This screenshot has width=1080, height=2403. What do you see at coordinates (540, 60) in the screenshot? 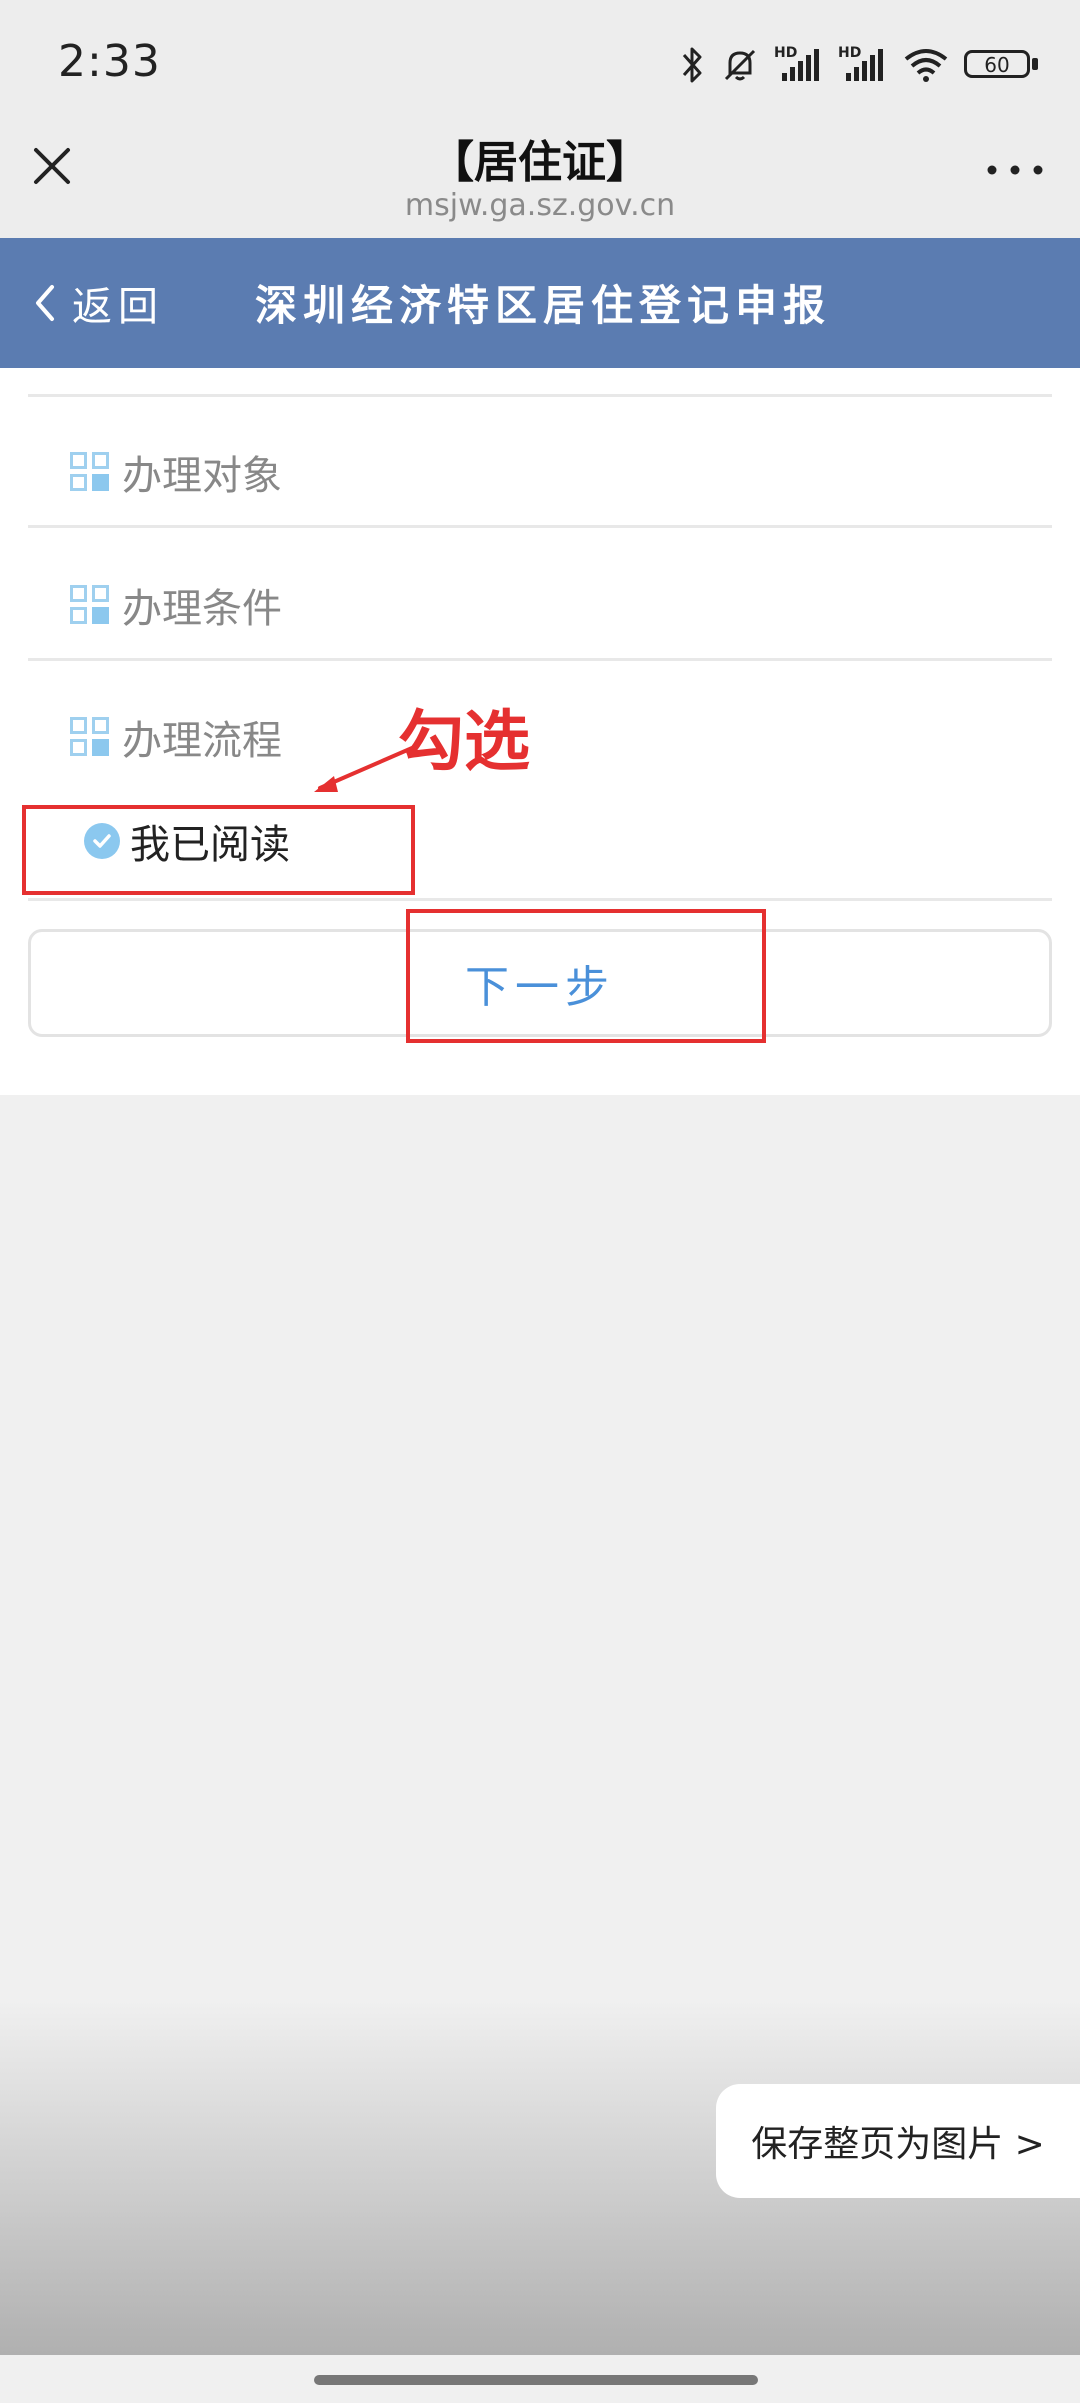
I see `status-bar: 2:33 HD HD 60` at bounding box center [540, 60].